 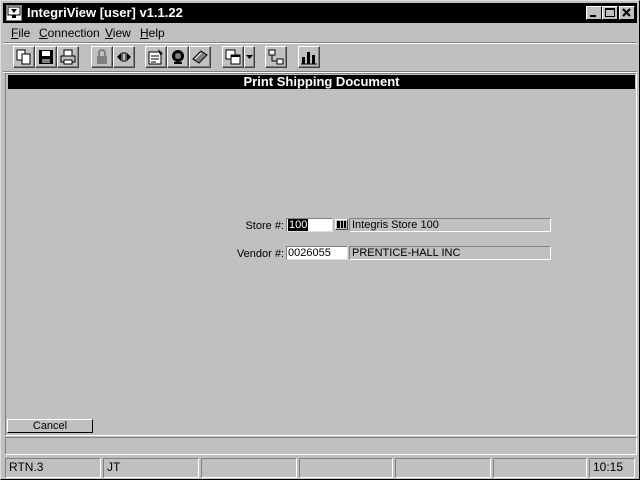 I want to click on store-label: Store #:, so click(x=264, y=226).